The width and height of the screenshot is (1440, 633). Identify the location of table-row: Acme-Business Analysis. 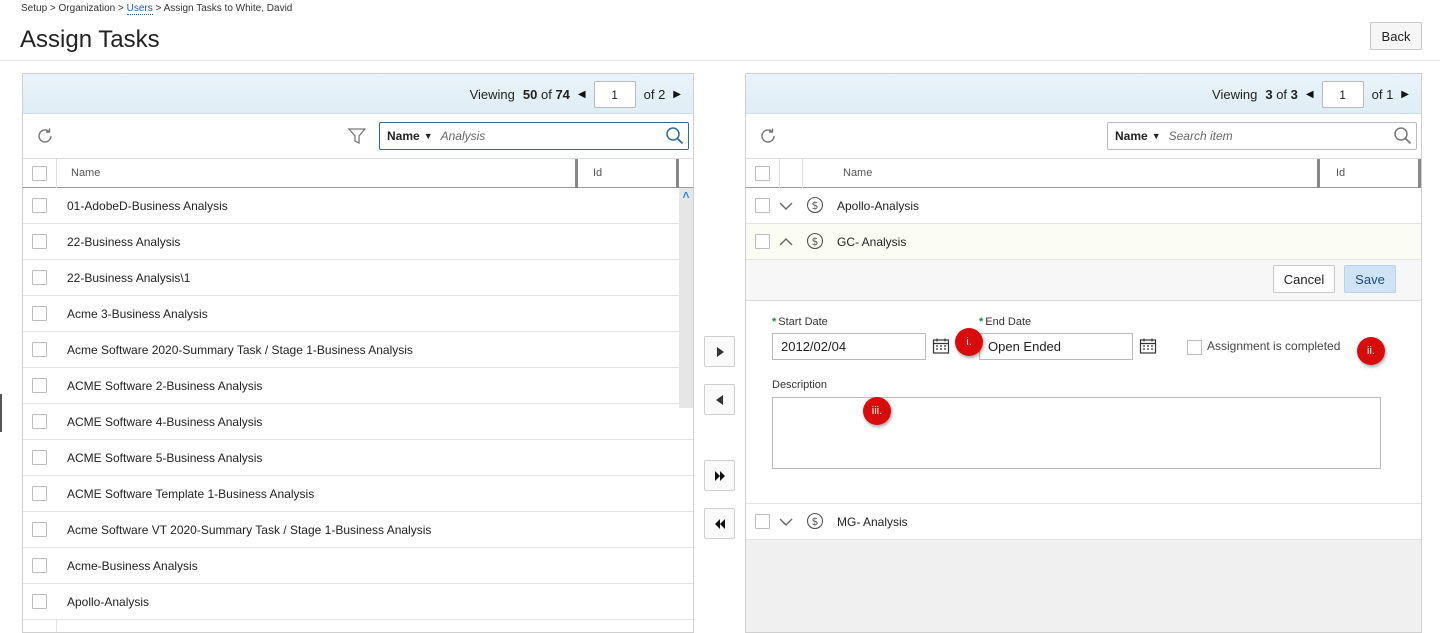
(358, 566).